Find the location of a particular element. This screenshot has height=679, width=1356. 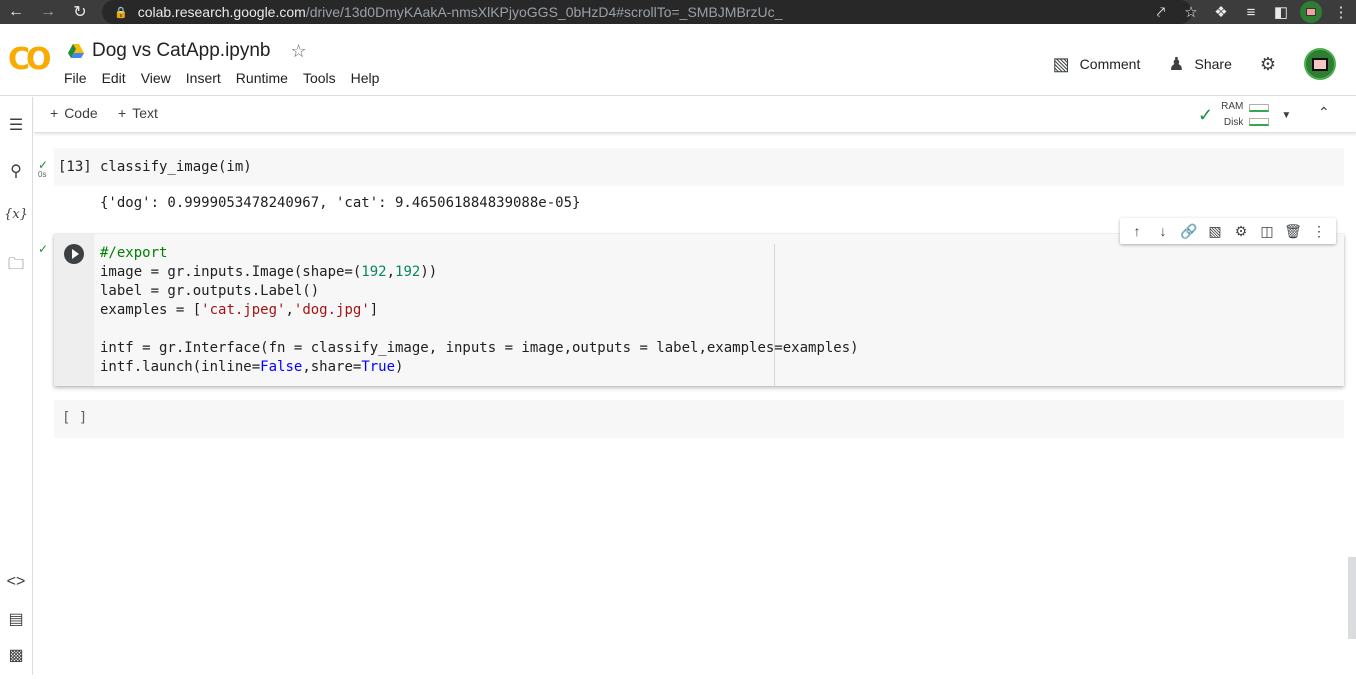

star-icon: ☆ is located at coordinates (299, 51).